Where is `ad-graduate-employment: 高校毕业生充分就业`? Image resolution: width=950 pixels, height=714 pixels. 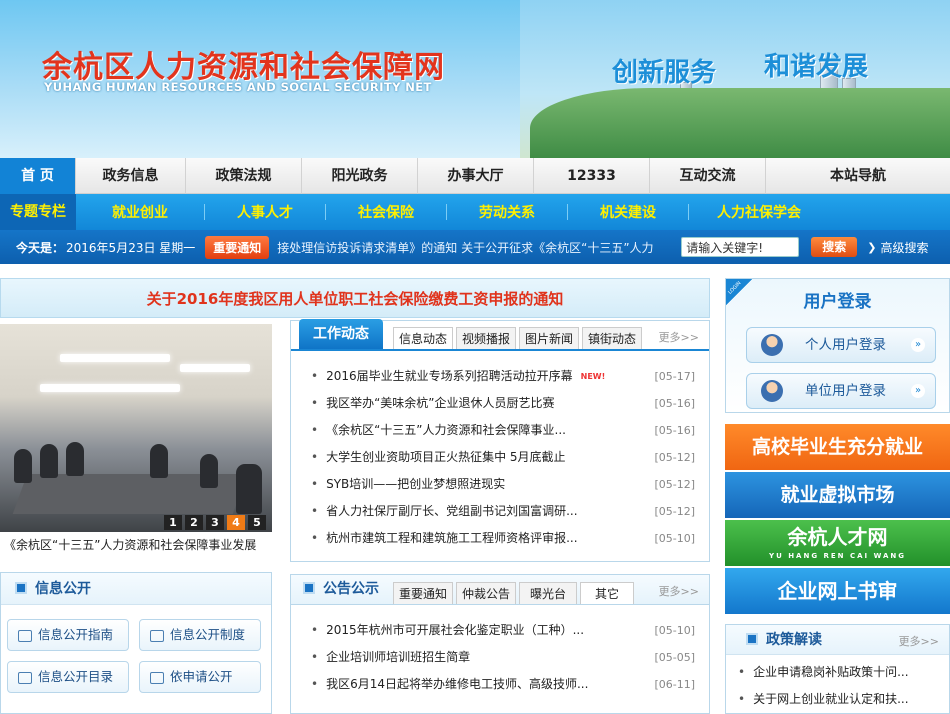 ad-graduate-employment: 高校毕业生充分就业 is located at coordinates (837, 447).